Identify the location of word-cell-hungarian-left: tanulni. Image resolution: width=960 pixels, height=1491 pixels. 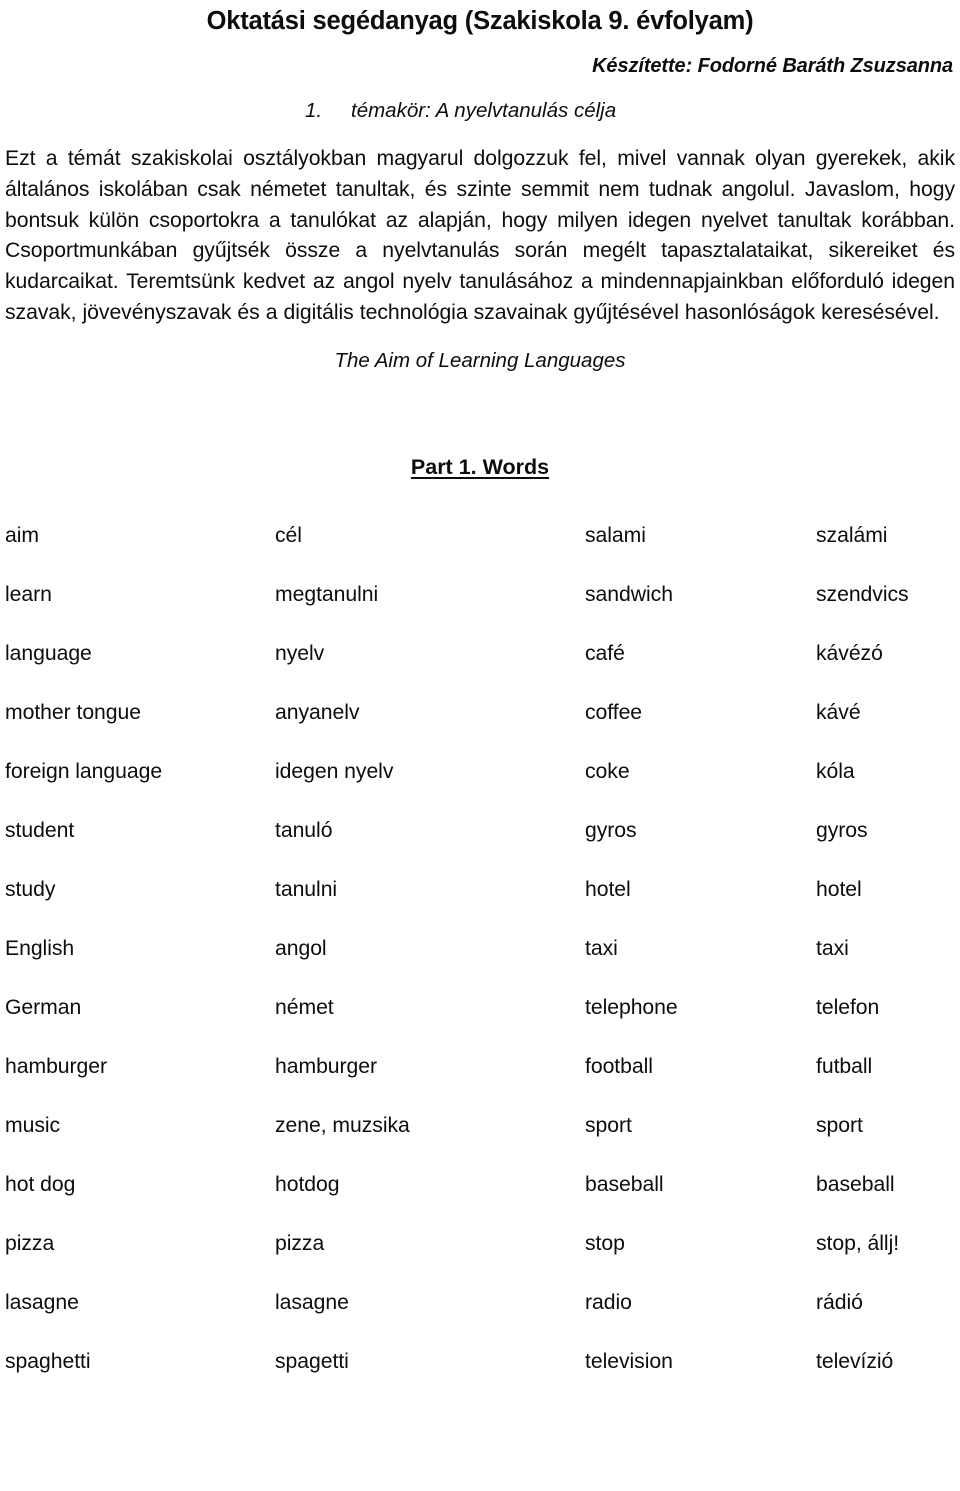
(306, 889).